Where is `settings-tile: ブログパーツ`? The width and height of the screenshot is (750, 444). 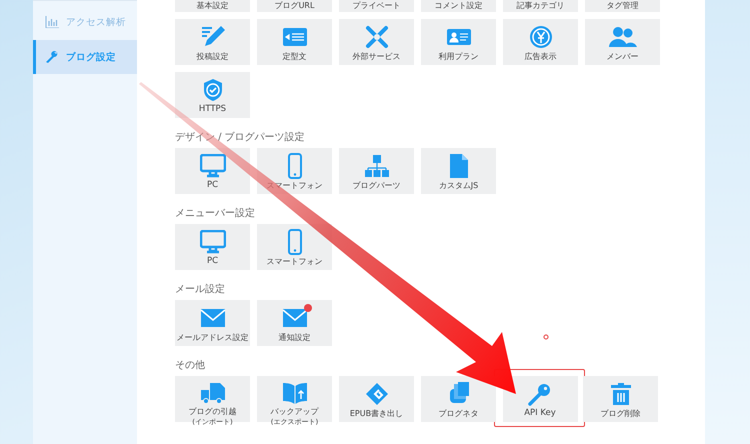 settings-tile: ブログパーツ is located at coordinates (376, 171).